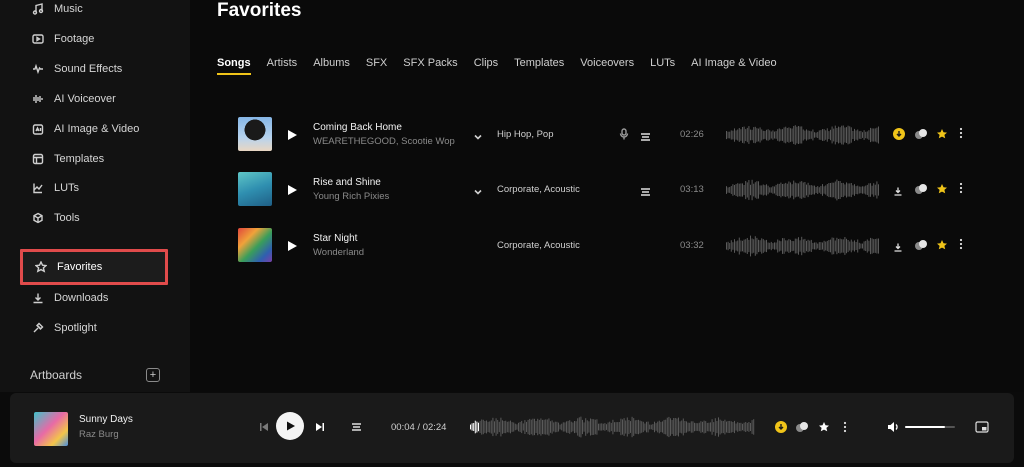 The height and width of the screenshot is (467, 1024). Describe the element at coordinates (733, 66) in the screenshot. I see `tab-ai-image-video: AI Image & Video` at that location.